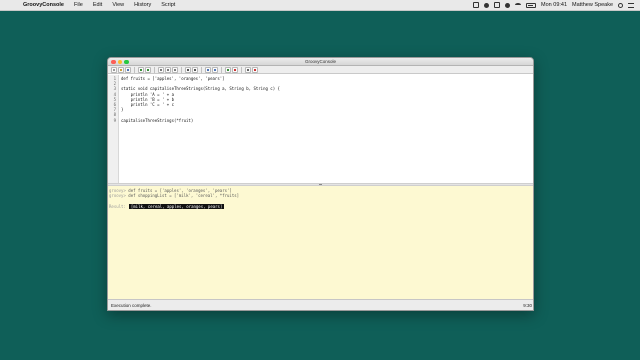  What do you see at coordinates (255, 69) in the screenshot?
I see `clear-icon` at bounding box center [255, 69].